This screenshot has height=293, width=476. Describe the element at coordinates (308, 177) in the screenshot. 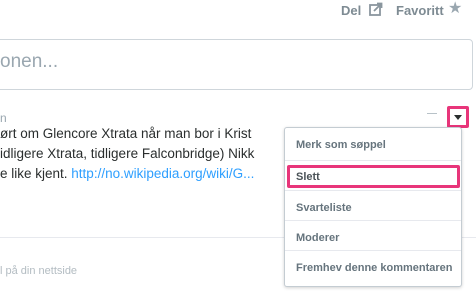

I see `menu-item-delete: Slett` at that location.